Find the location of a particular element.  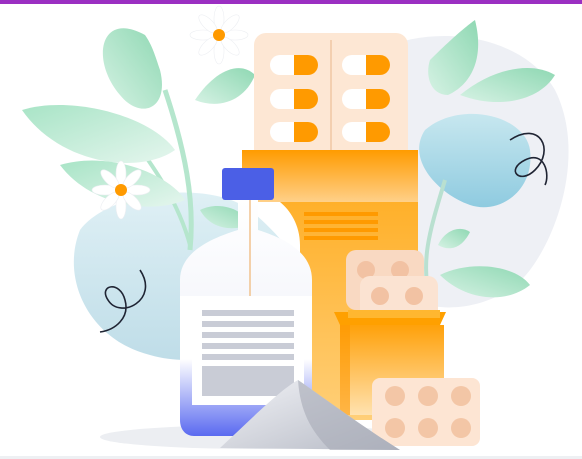

round-blister-pack is located at coordinates (426, 412).